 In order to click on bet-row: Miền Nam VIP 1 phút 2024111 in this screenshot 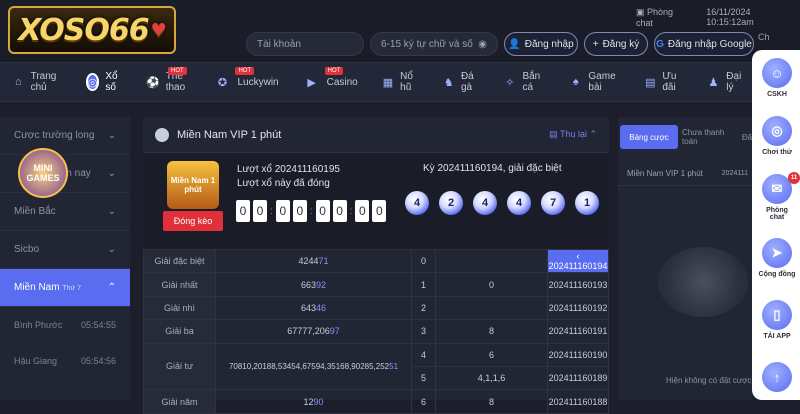, I will do `click(685, 174)`.